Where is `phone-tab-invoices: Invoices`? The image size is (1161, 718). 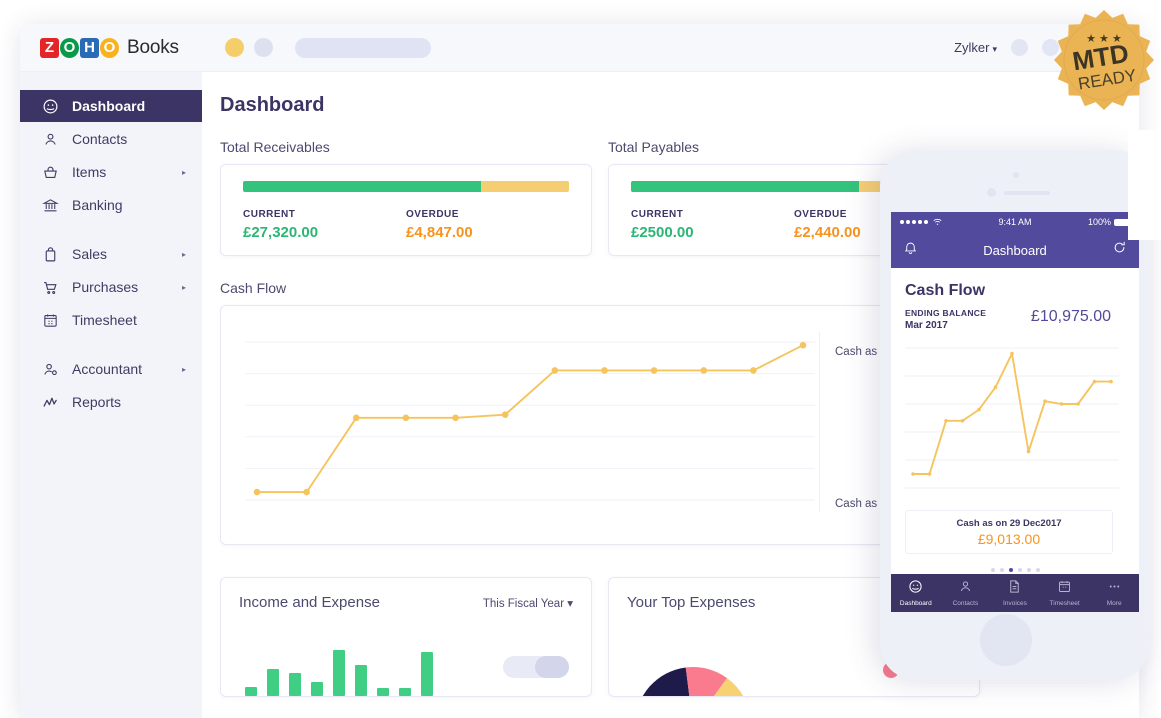 phone-tab-invoices: Invoices is located at coordinates (1015, 593).